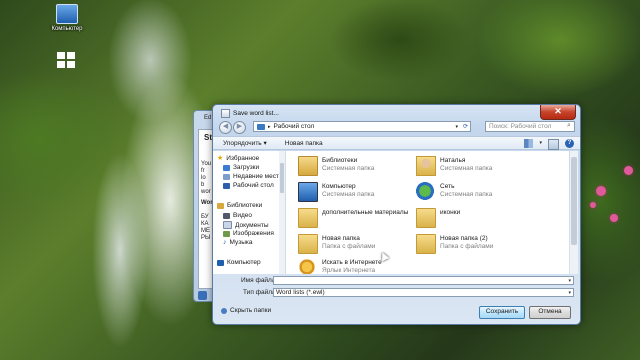 The width and height of the screenshot is (640, 360). I want to click on item-name: Новая папка, so click(341, 238).